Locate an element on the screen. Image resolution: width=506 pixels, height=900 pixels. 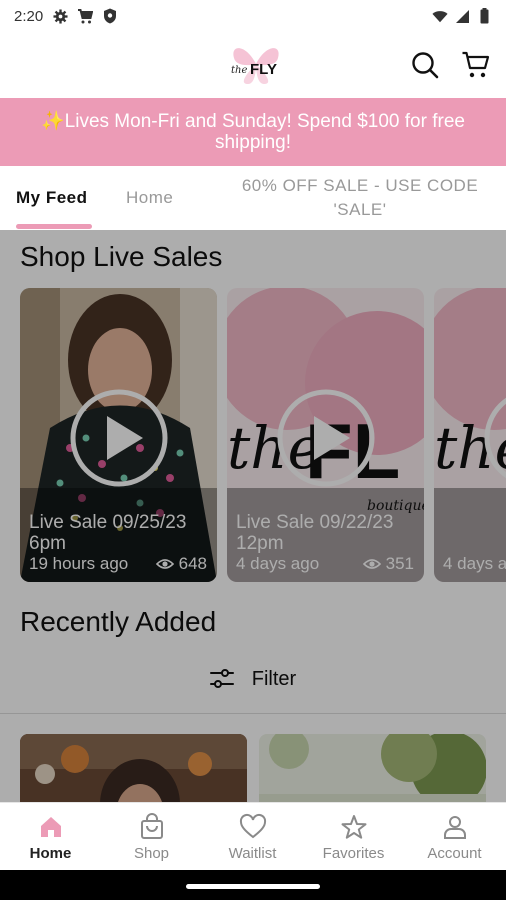
filter-label: Filter is located at coordinates (274, 678).